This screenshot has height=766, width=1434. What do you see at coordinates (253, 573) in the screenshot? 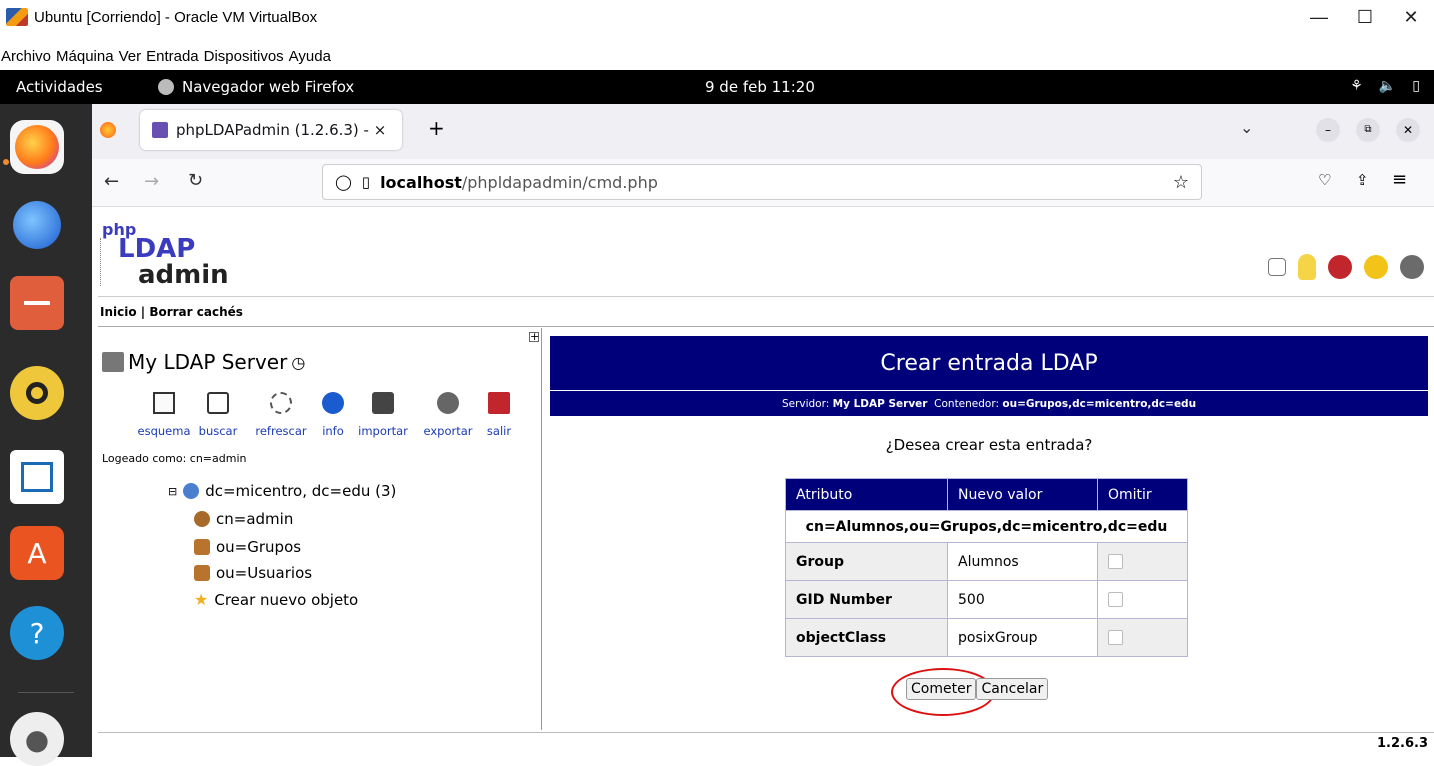
I see `tree-item-usuarios: ou=Usuarios` at bounding box center [253, 573].